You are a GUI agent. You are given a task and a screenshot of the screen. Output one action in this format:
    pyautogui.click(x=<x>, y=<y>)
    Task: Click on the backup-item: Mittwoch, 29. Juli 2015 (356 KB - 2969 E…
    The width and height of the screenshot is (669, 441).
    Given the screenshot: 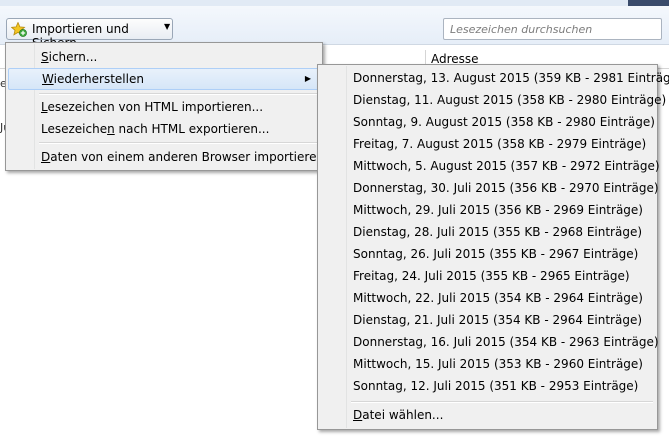 What is the action you would take?
    pyautogui.click(x=487, y=210)
    